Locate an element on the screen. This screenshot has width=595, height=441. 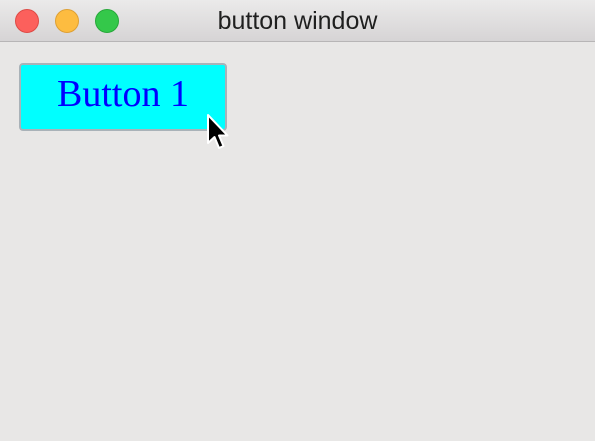
button-1: Button 1 is located at coordinates (123, 97).